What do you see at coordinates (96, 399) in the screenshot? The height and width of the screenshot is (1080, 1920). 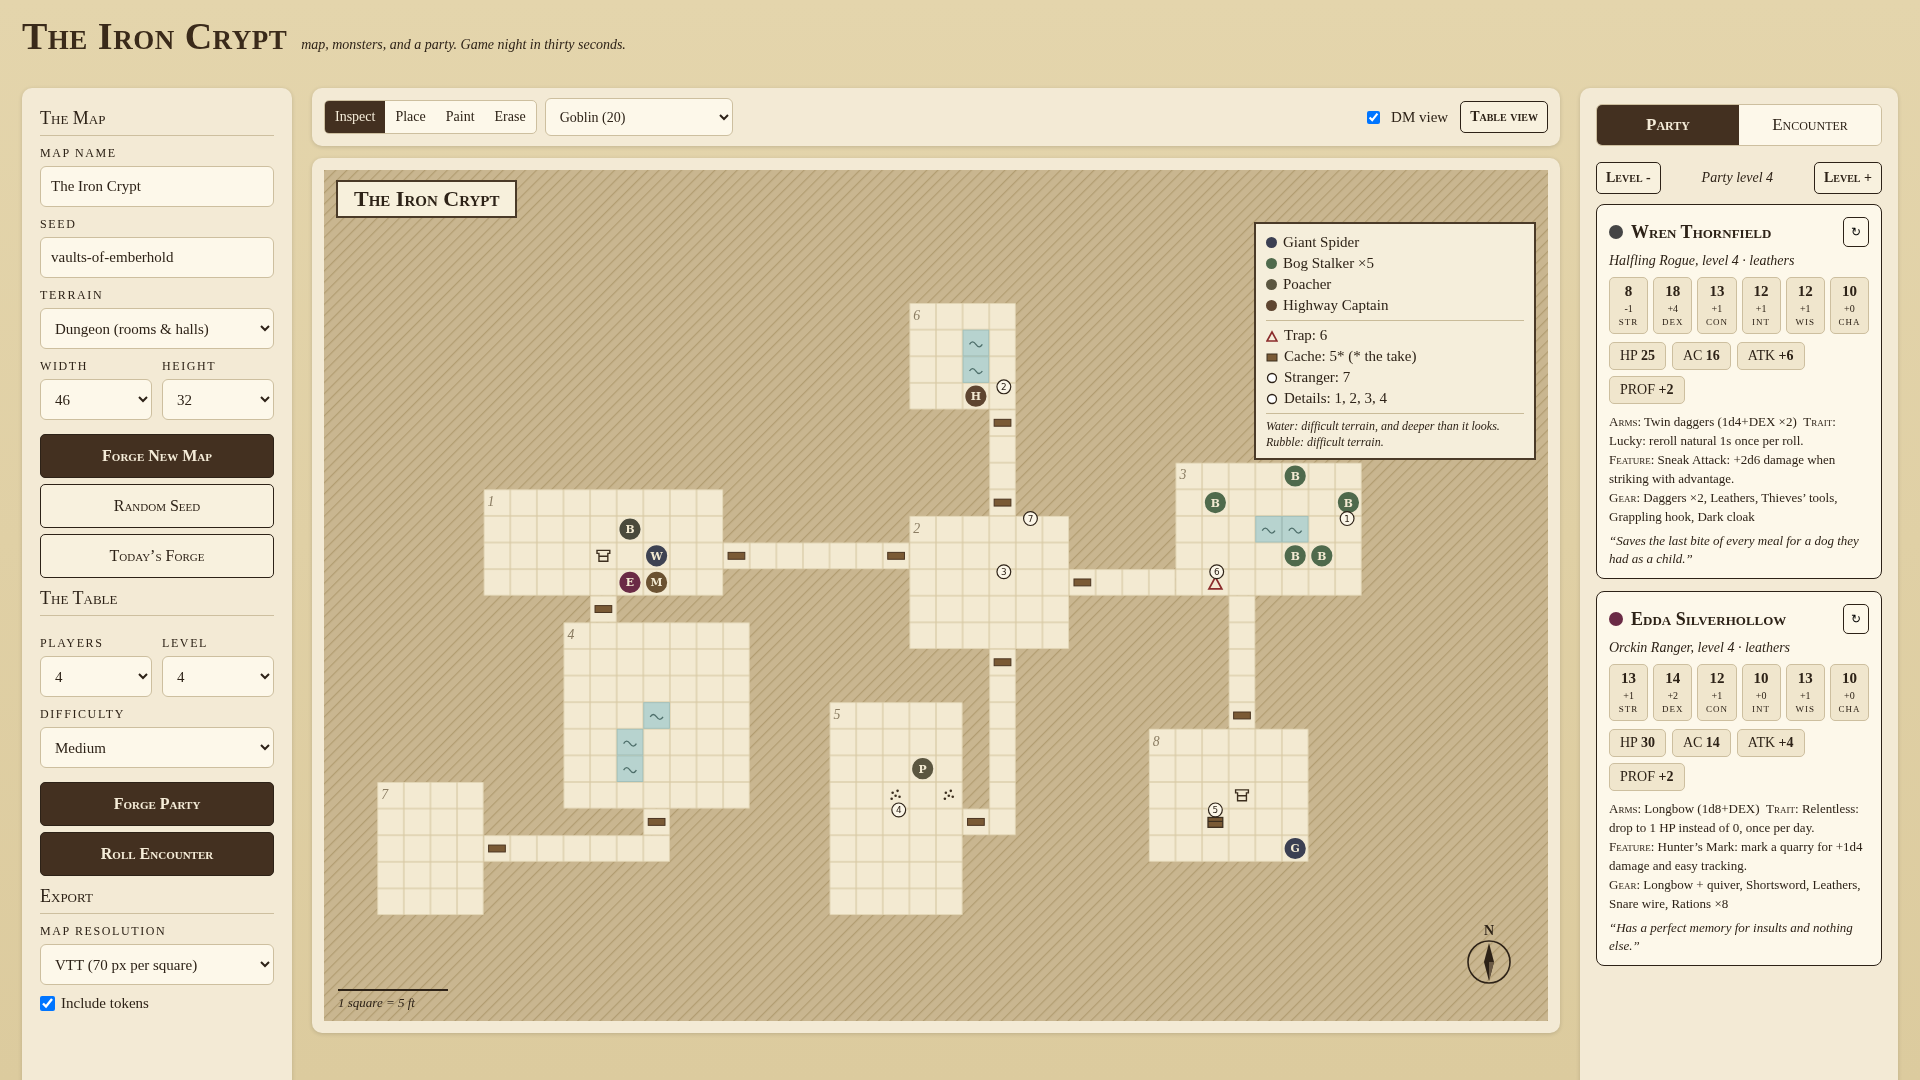 I see `width-select: 46` at bounding box center [96, 399].